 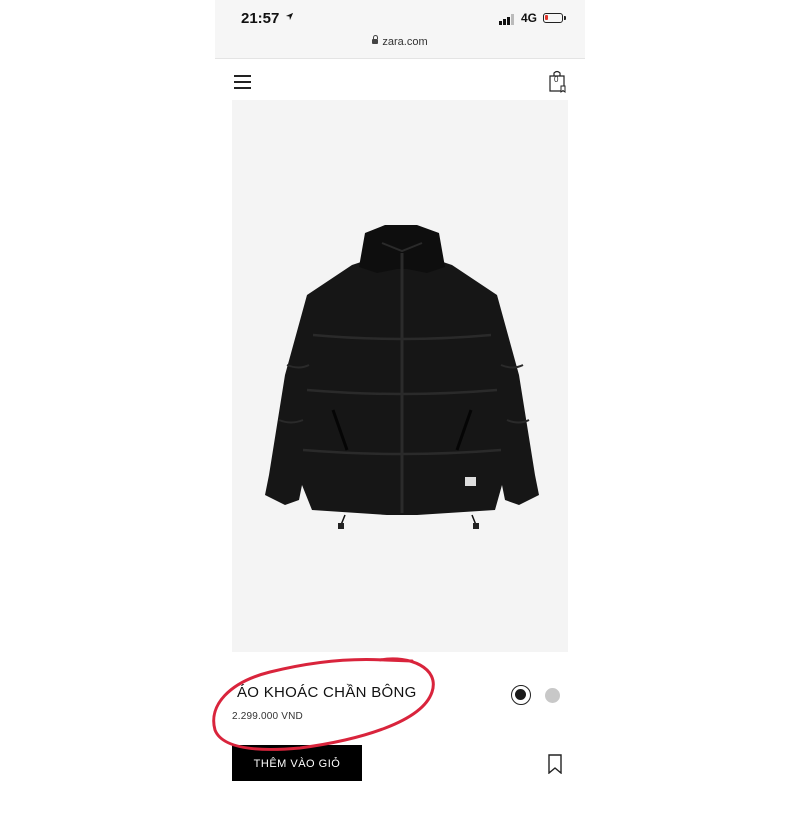 I want to click on color-swatch-black, so click(x=521, y=695).